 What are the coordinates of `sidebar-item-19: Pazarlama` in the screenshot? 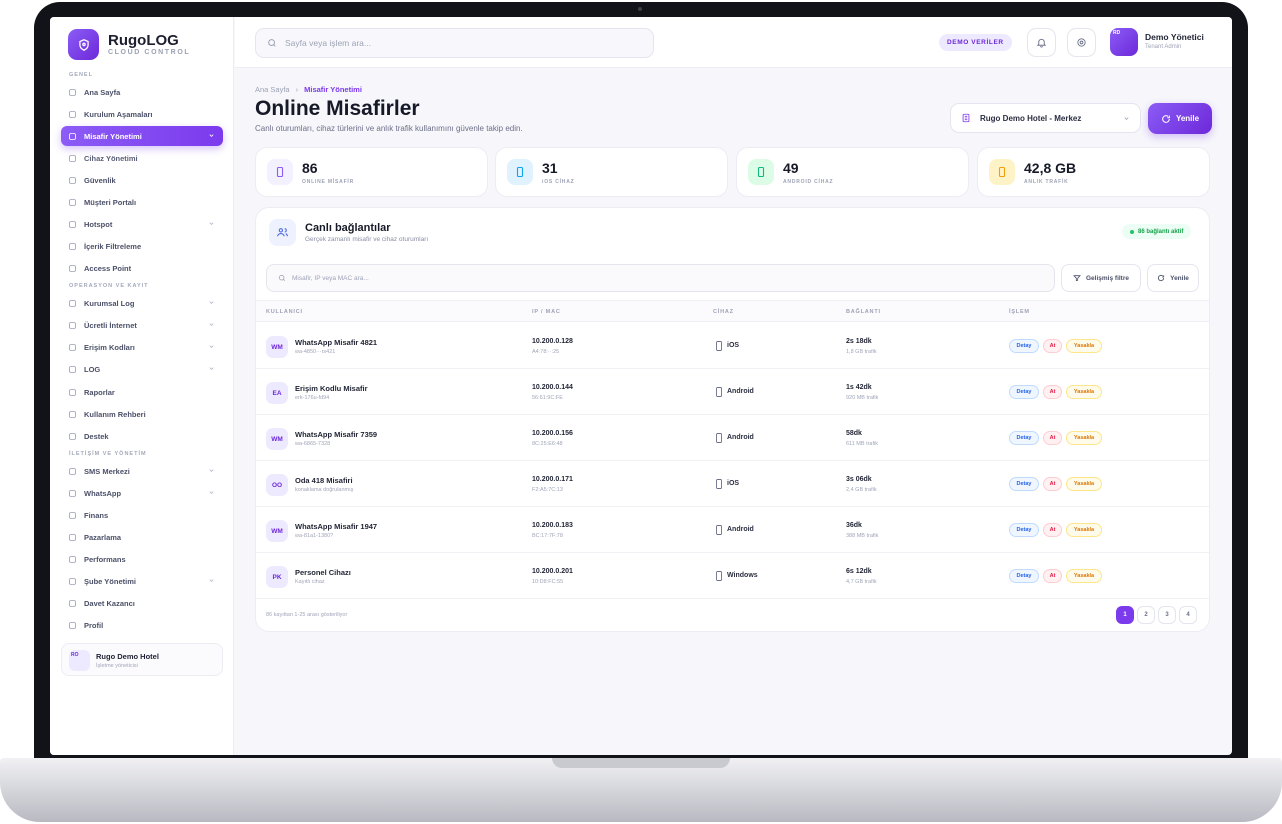 It's located at (142, 537).